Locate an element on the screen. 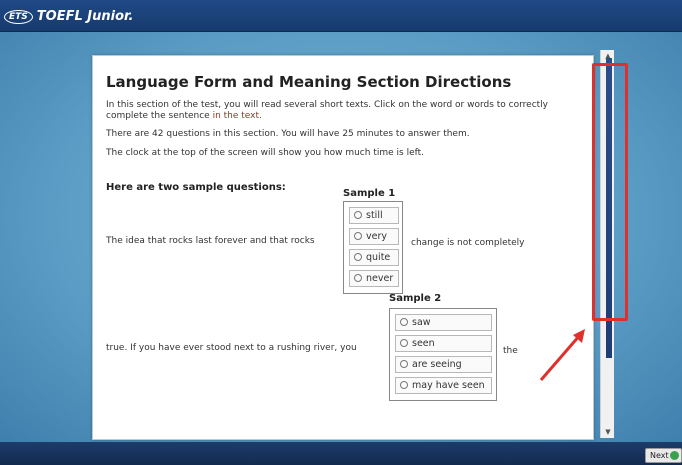 Image resolution: width=682 pixels, height=465 pixels. sample-1-sentence-after: change is not completely is located at coordinates (468, 243).